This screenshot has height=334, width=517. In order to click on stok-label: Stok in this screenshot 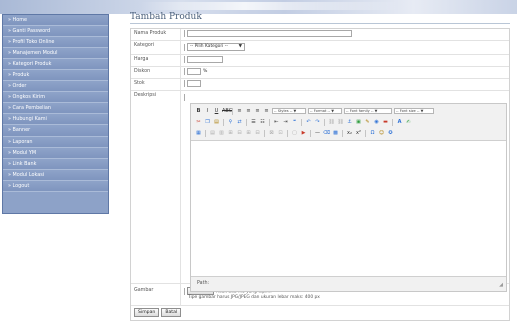, I will do `click(156, 84)`.